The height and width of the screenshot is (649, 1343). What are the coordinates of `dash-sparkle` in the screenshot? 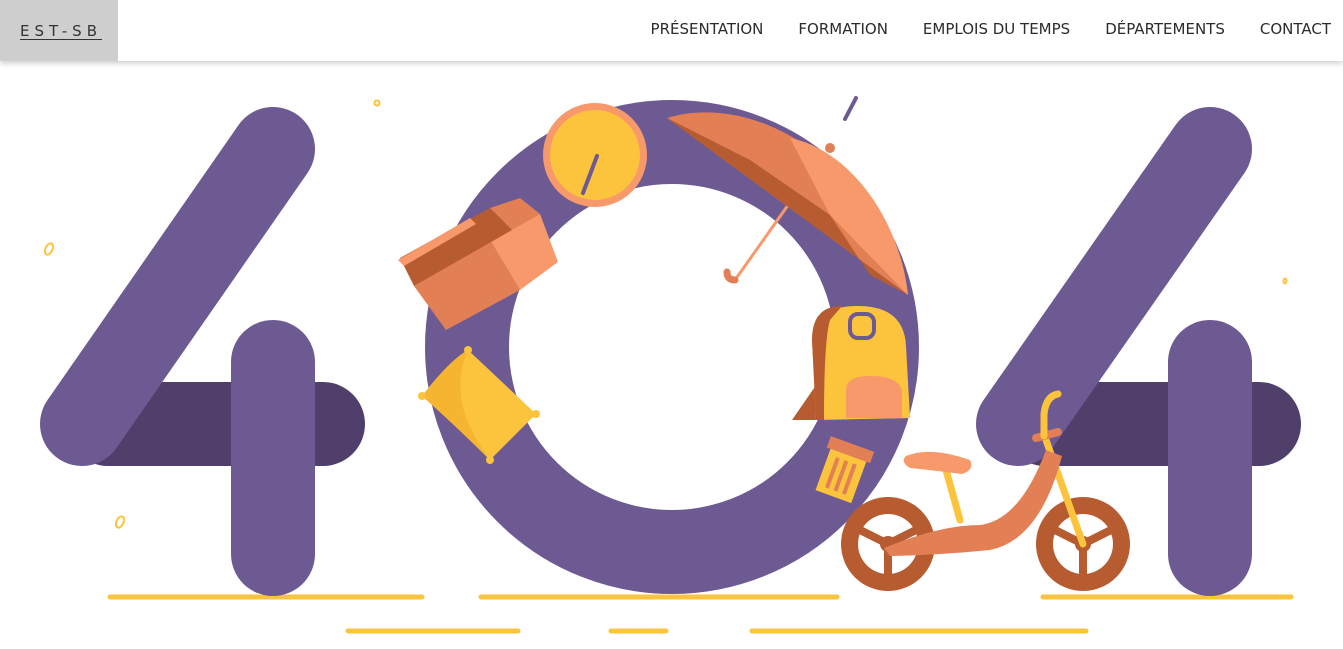 It's located at (850, 108).